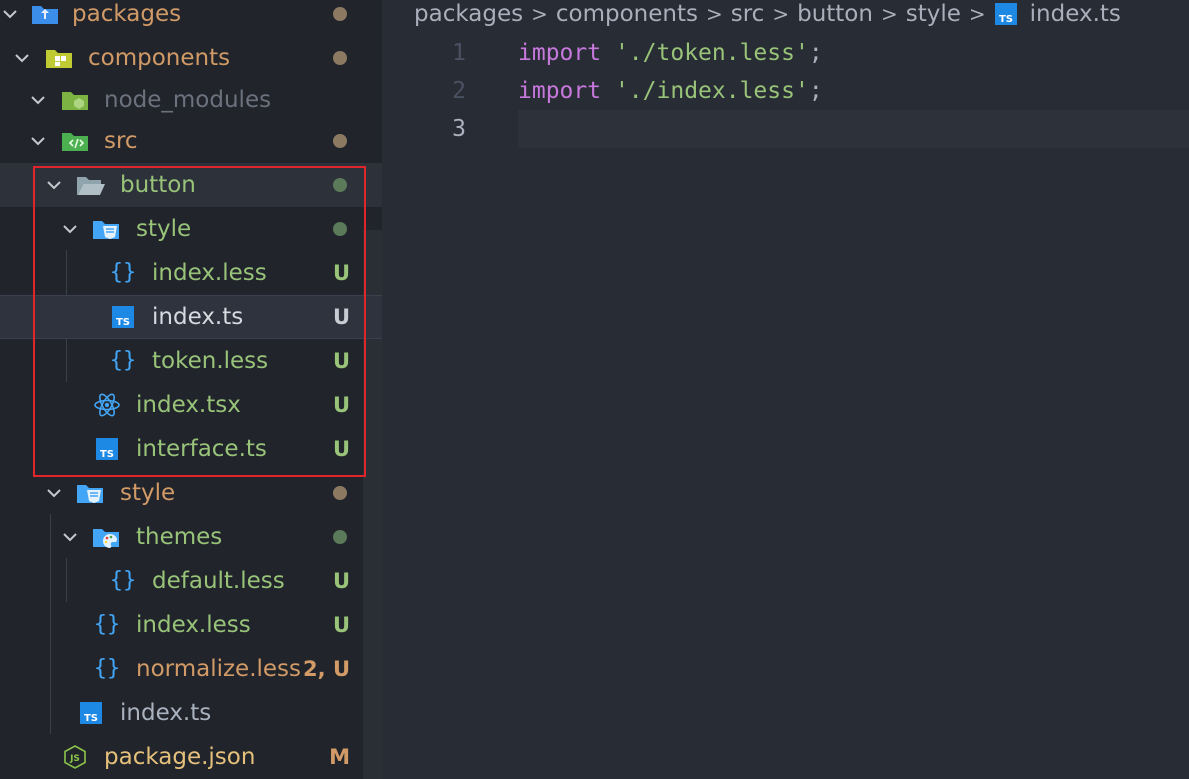 Image resolution: width=1189 pixels, height=779 pixels. Describe the element at coordinates (459, 129) in the screenshot. I see `line-number: 3` at that location.